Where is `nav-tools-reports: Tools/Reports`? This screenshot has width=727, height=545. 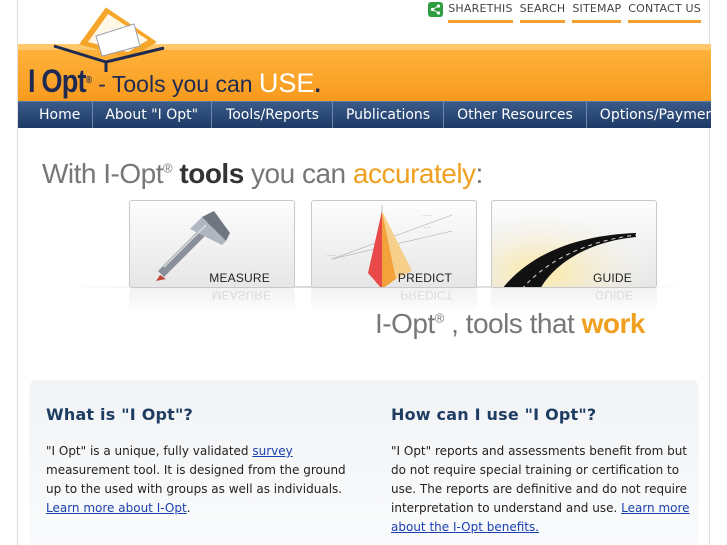
nav-tools-reports: Tools/Reports is located at coordinates (272, 115).